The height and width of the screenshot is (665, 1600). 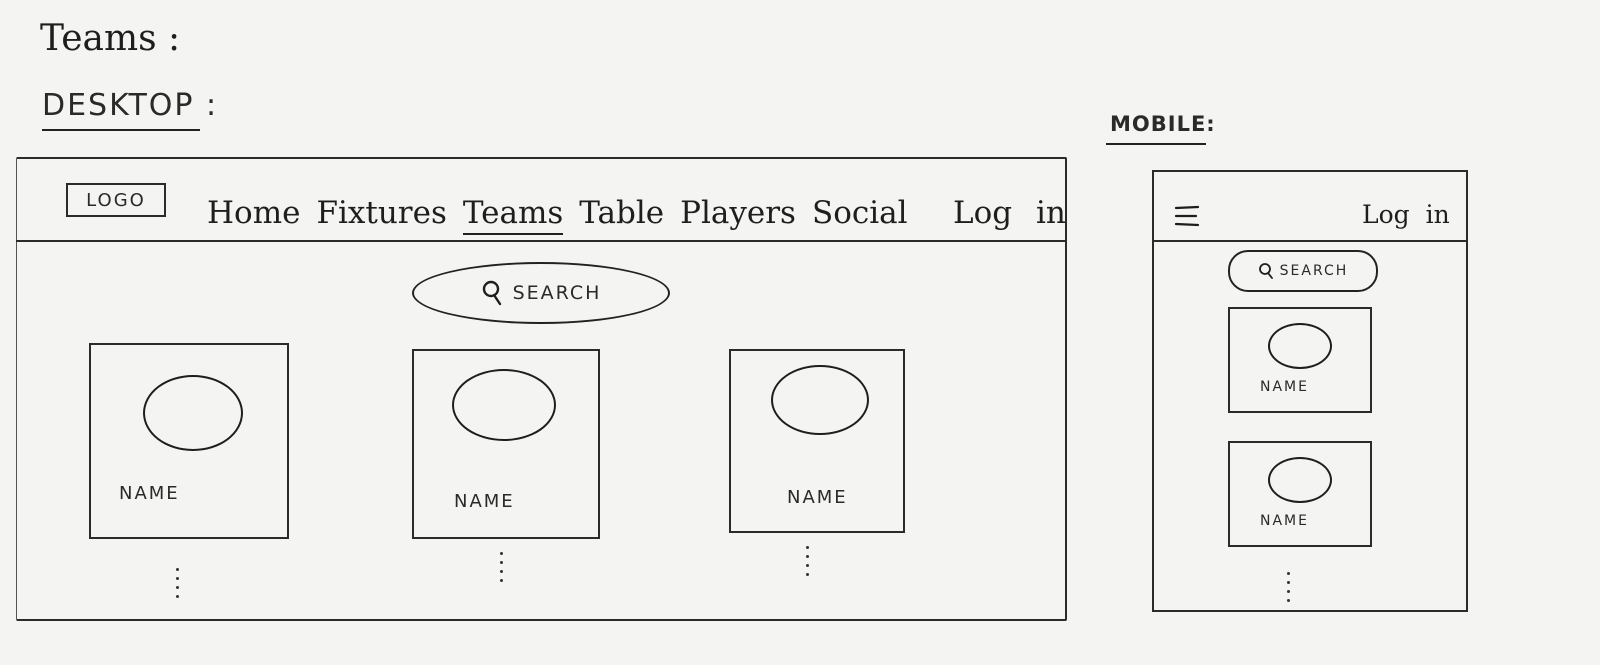 I want to click on mobile-navbar-divider, so click(x=1309, y=241).